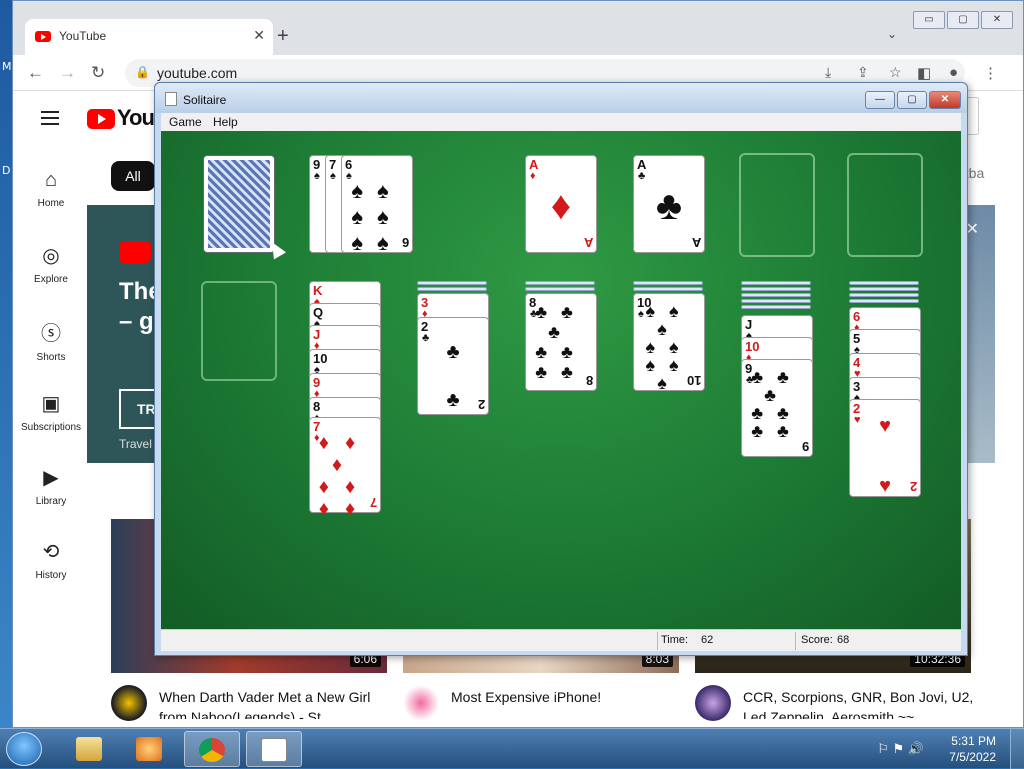  What do you see at coordinates (990, 73) in the screenshot?
I see `menu-kebab-icon: ⋮` at bounding box center [990, 73].